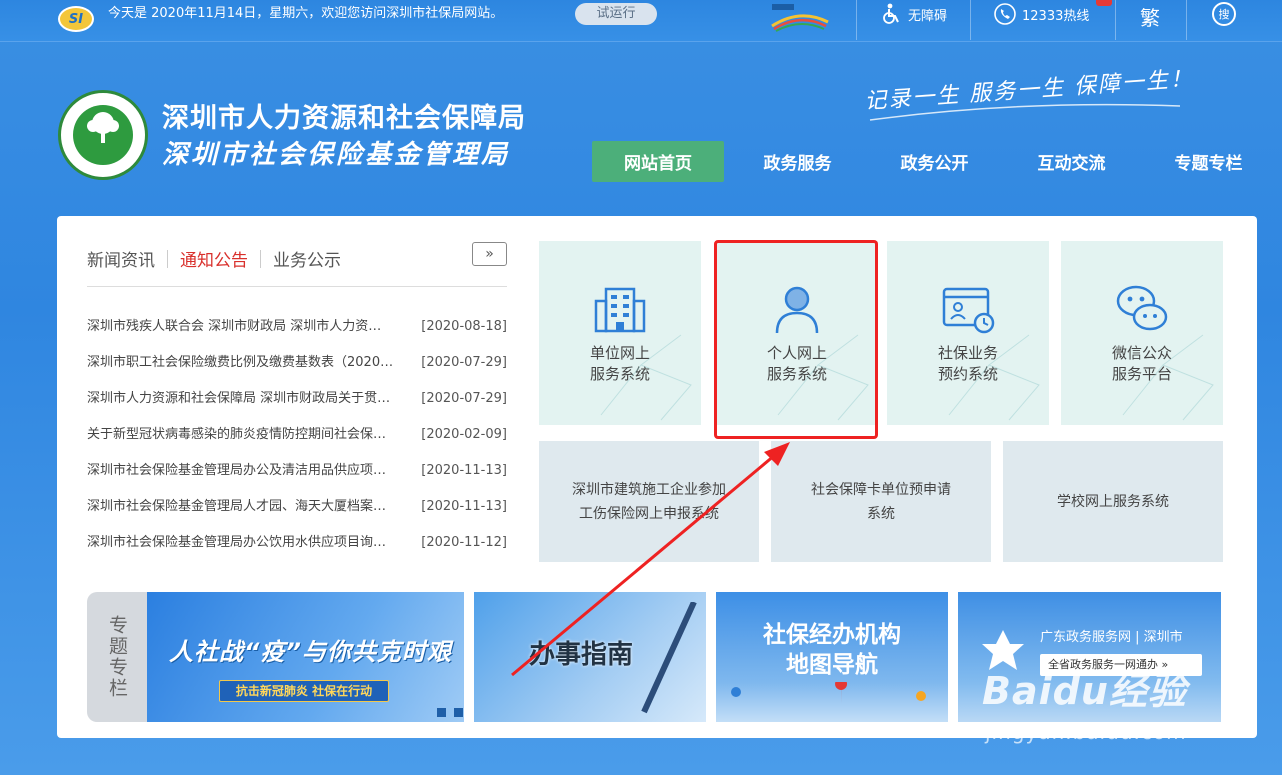 The width and height of the screenshot is (1282, 775). I want to click on new-badge, so click(1104, 3).